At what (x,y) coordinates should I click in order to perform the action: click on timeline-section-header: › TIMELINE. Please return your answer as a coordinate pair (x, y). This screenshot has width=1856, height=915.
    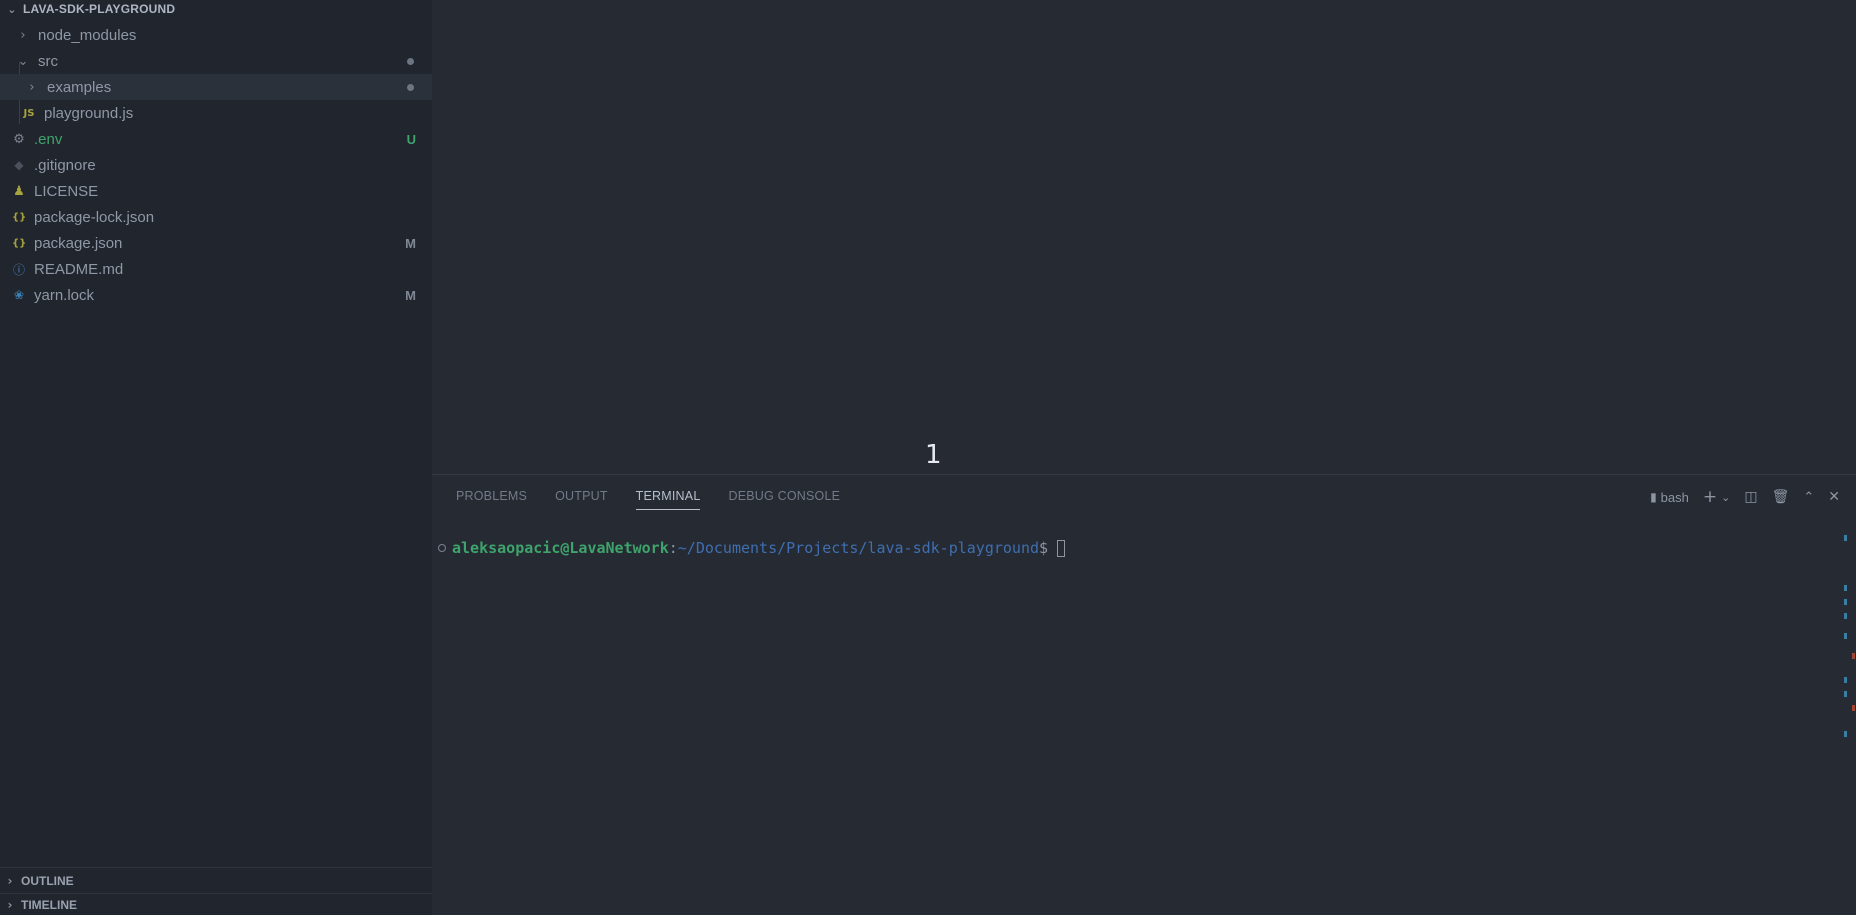
    Looking at the image, I should click on (216, 904).